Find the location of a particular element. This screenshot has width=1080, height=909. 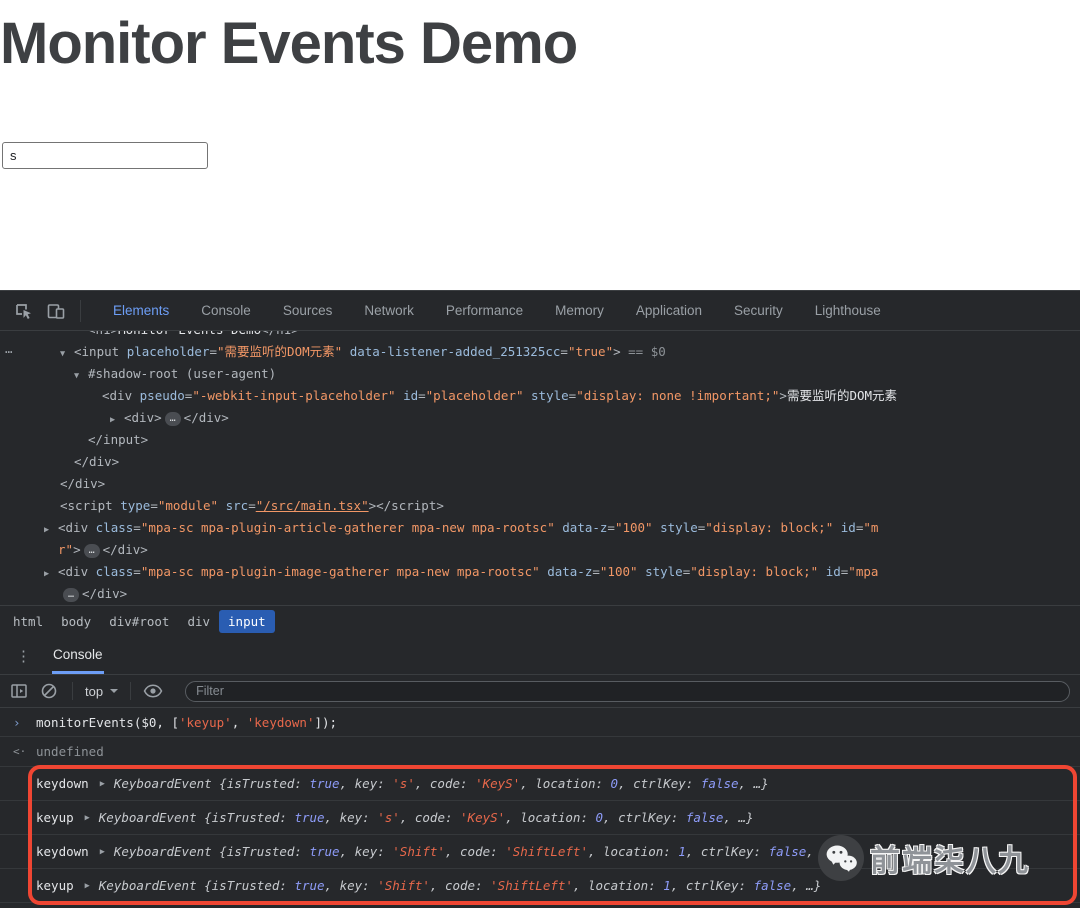

console-filter-input is located at coordinates (627, 691).